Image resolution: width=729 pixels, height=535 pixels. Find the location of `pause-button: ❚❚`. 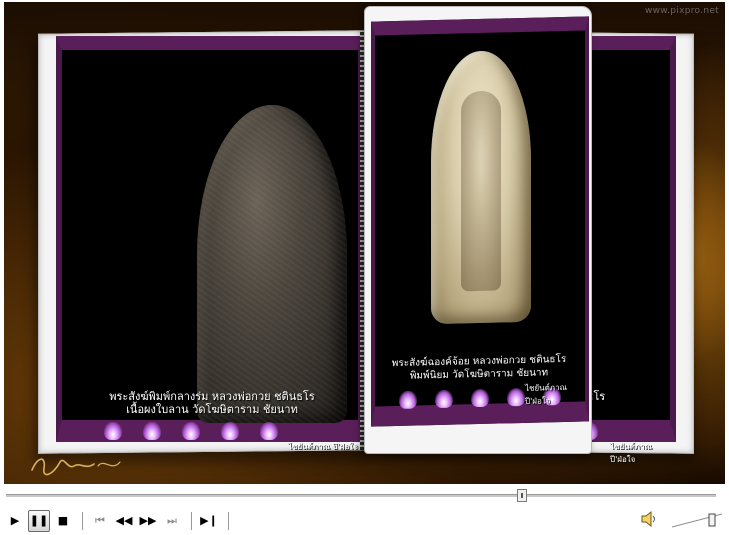

pause-button: ❚❚ is located at coordinates (39, 520).